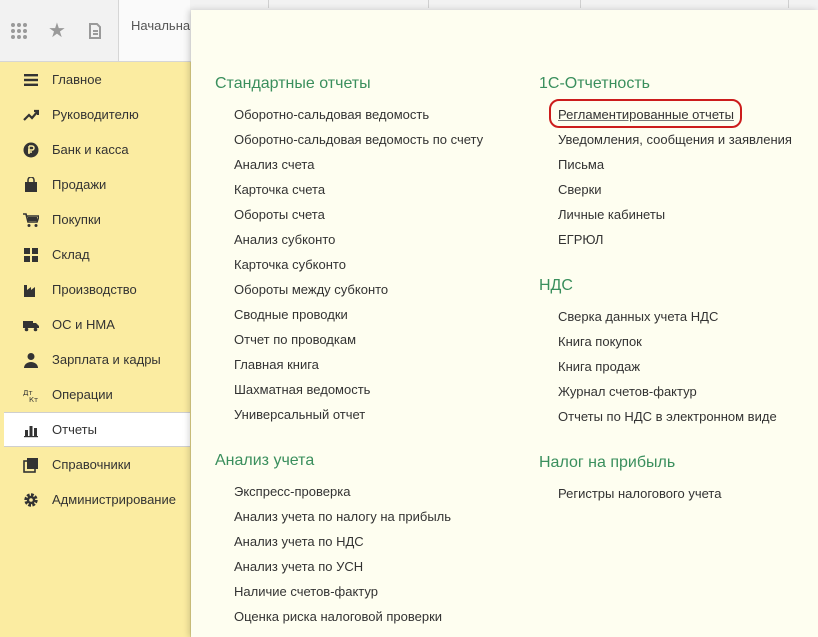 The width and height of the screenshot is (818, 637). I want to click on section-title-profit-tax: Налог на прибыль, so click(607, 462).